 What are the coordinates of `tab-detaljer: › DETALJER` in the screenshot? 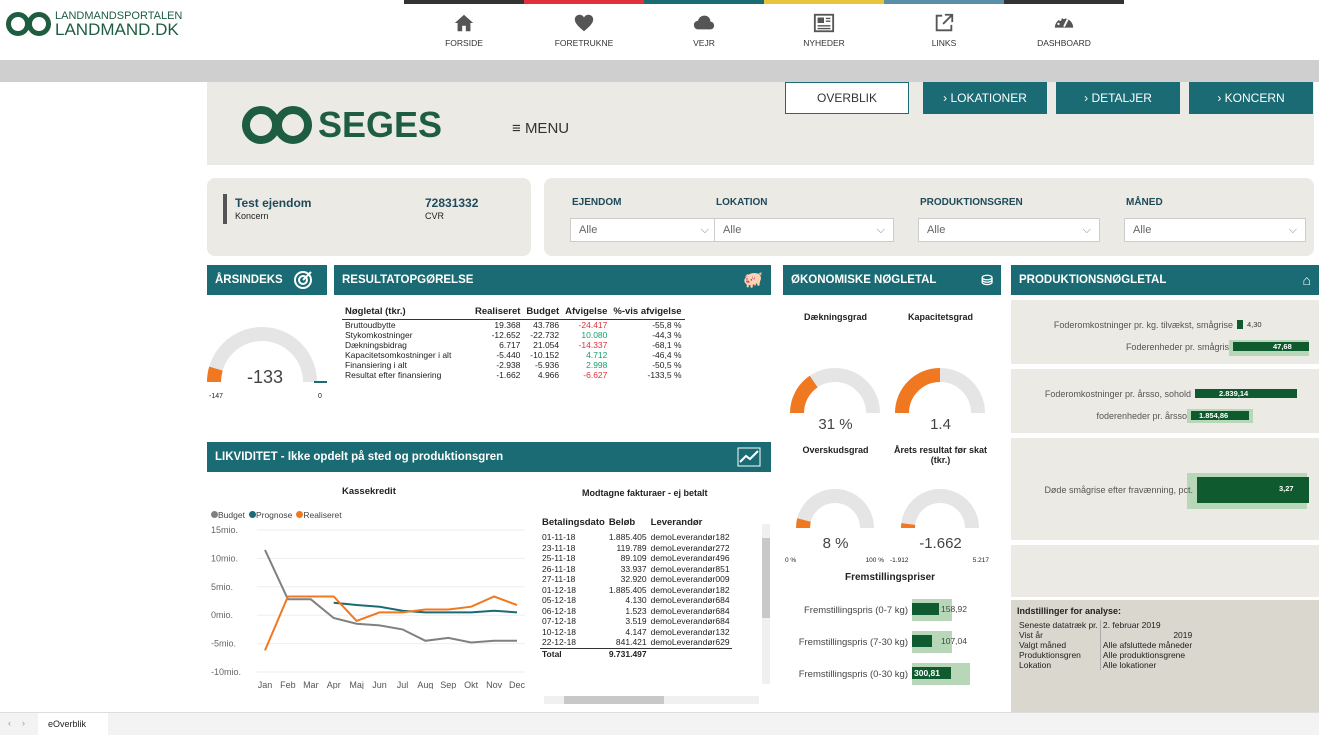 It's located at (1118, 98).